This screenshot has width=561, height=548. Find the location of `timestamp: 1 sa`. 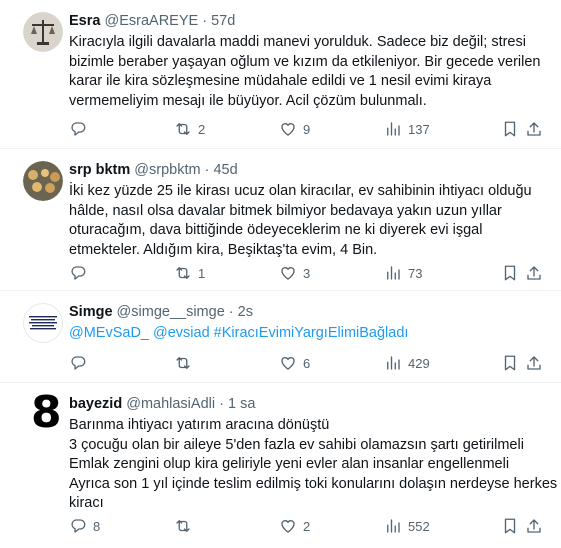

timestamp: 1 sa is located at coordinates (241, 404).